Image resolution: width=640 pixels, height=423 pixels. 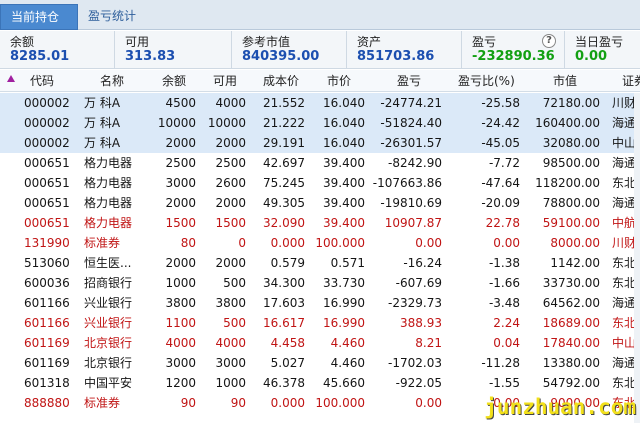 What do you see at coordinates (180, 363) in the screenshot?
I see `cell-balance: 3000` at bounding box center [180, 363].